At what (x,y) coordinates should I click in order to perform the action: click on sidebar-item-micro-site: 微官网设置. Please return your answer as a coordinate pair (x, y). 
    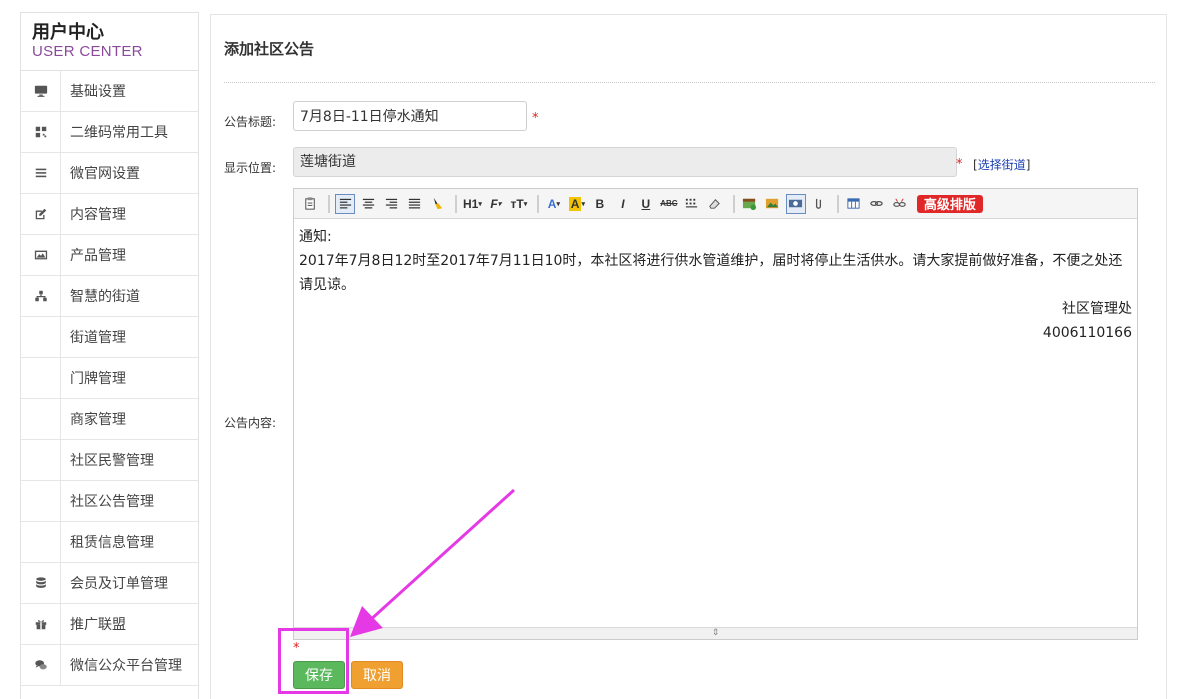
    Looking at the image, I should click on (109, 173).